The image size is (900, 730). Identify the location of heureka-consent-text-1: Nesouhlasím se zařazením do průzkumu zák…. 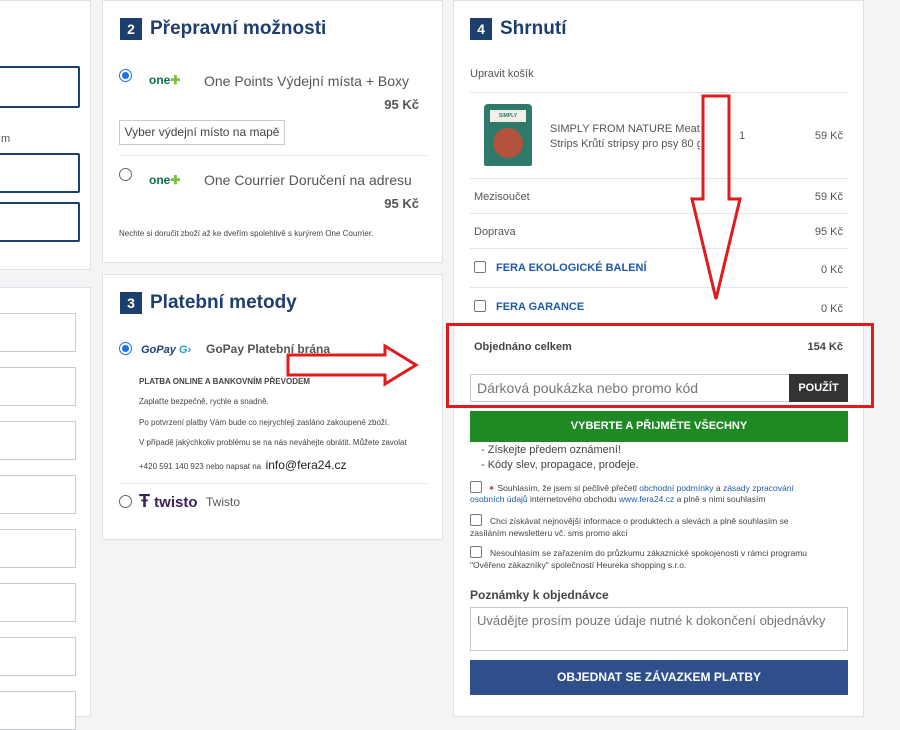
(648, 553).